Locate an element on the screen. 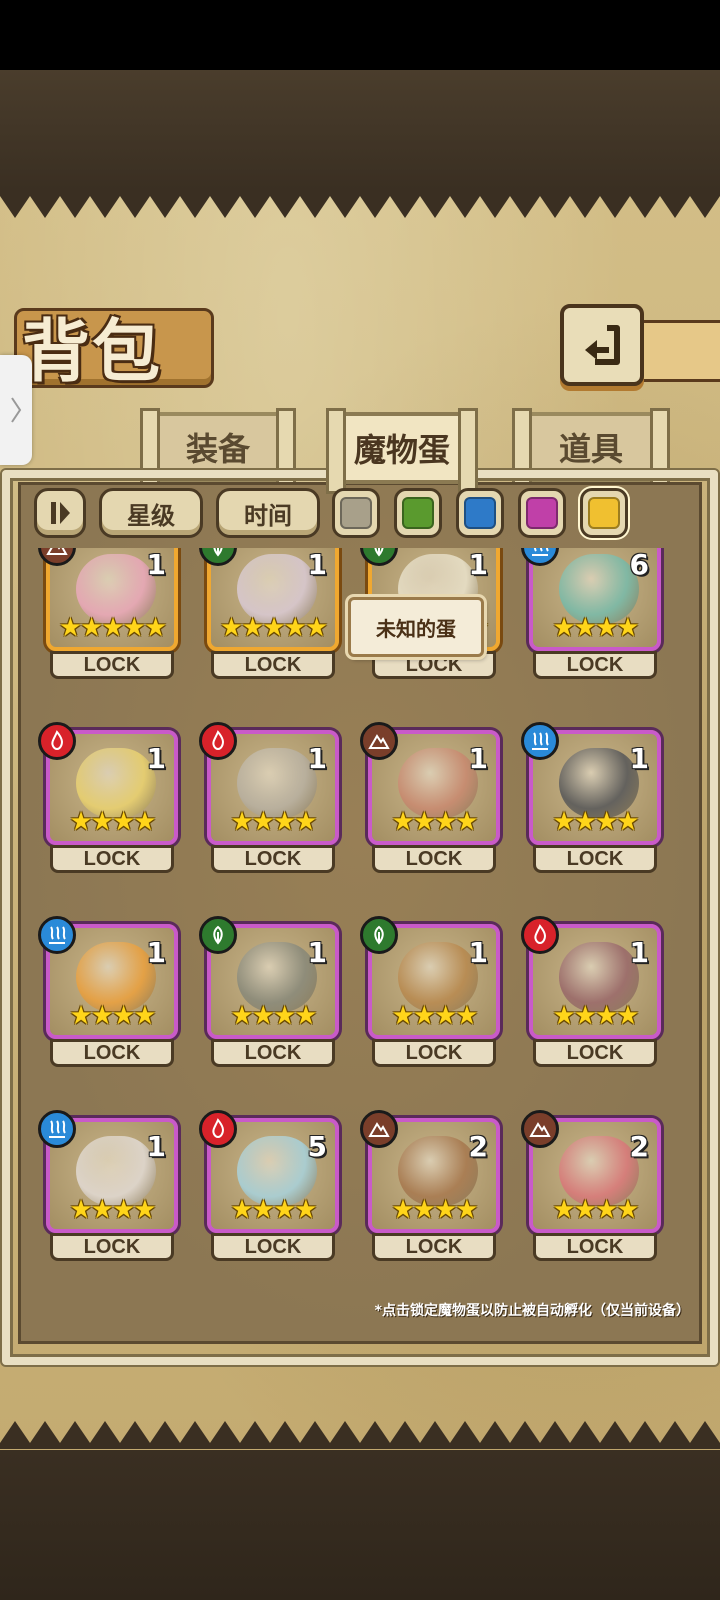 This screenshot has height=1600, width=720. tab-label: 装备 is located at coordinates (217, 449).